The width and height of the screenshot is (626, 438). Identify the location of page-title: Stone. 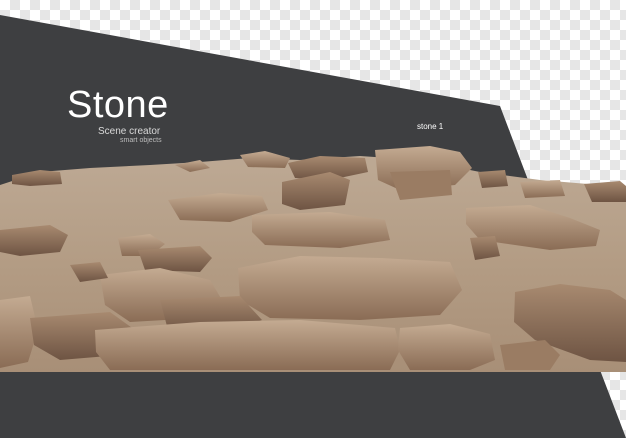
(118, 105).